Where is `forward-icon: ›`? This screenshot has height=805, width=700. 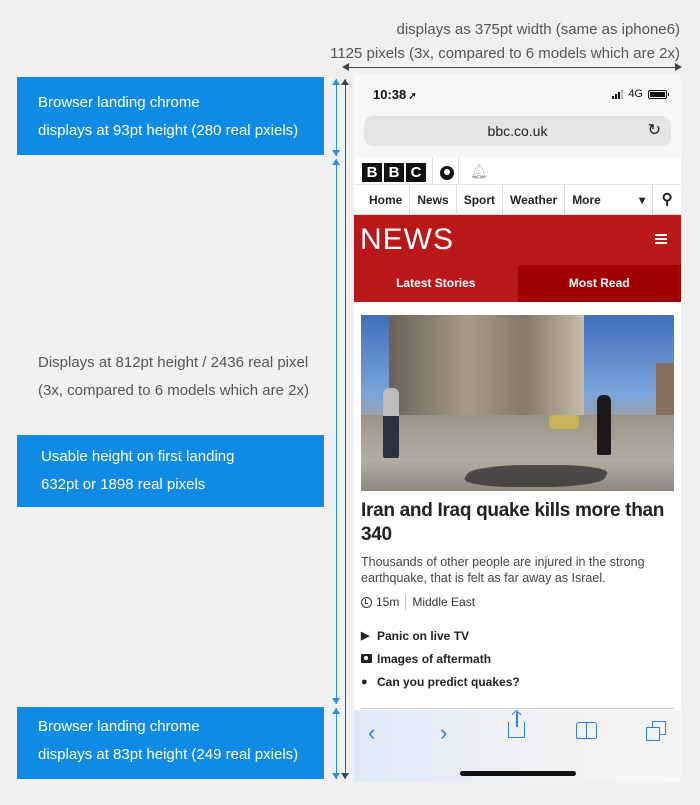 forward-icon: › is located at coordinates (443, 733).